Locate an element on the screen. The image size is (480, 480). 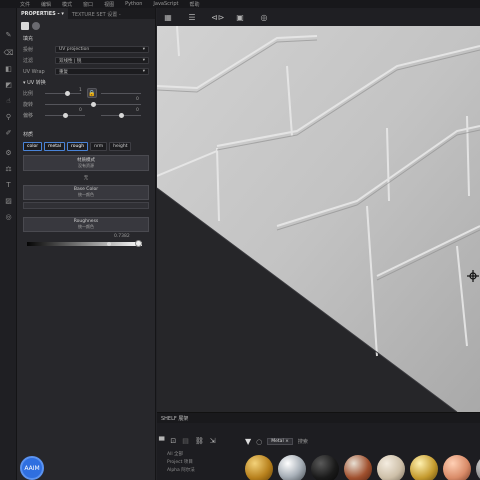
roughness-slider-row: 0.7382 is located at coordinates (86, 242).